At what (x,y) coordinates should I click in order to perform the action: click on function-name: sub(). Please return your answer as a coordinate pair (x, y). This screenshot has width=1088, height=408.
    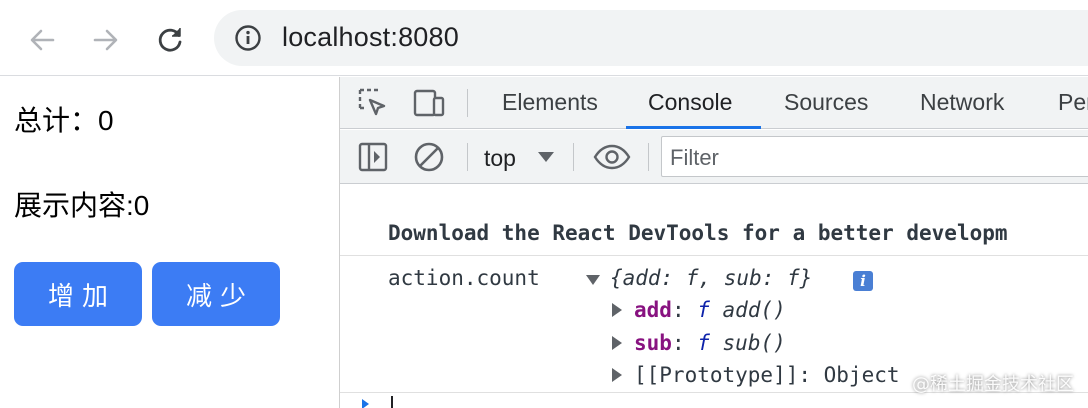
    Looking at the image, I should click on (747, 343).